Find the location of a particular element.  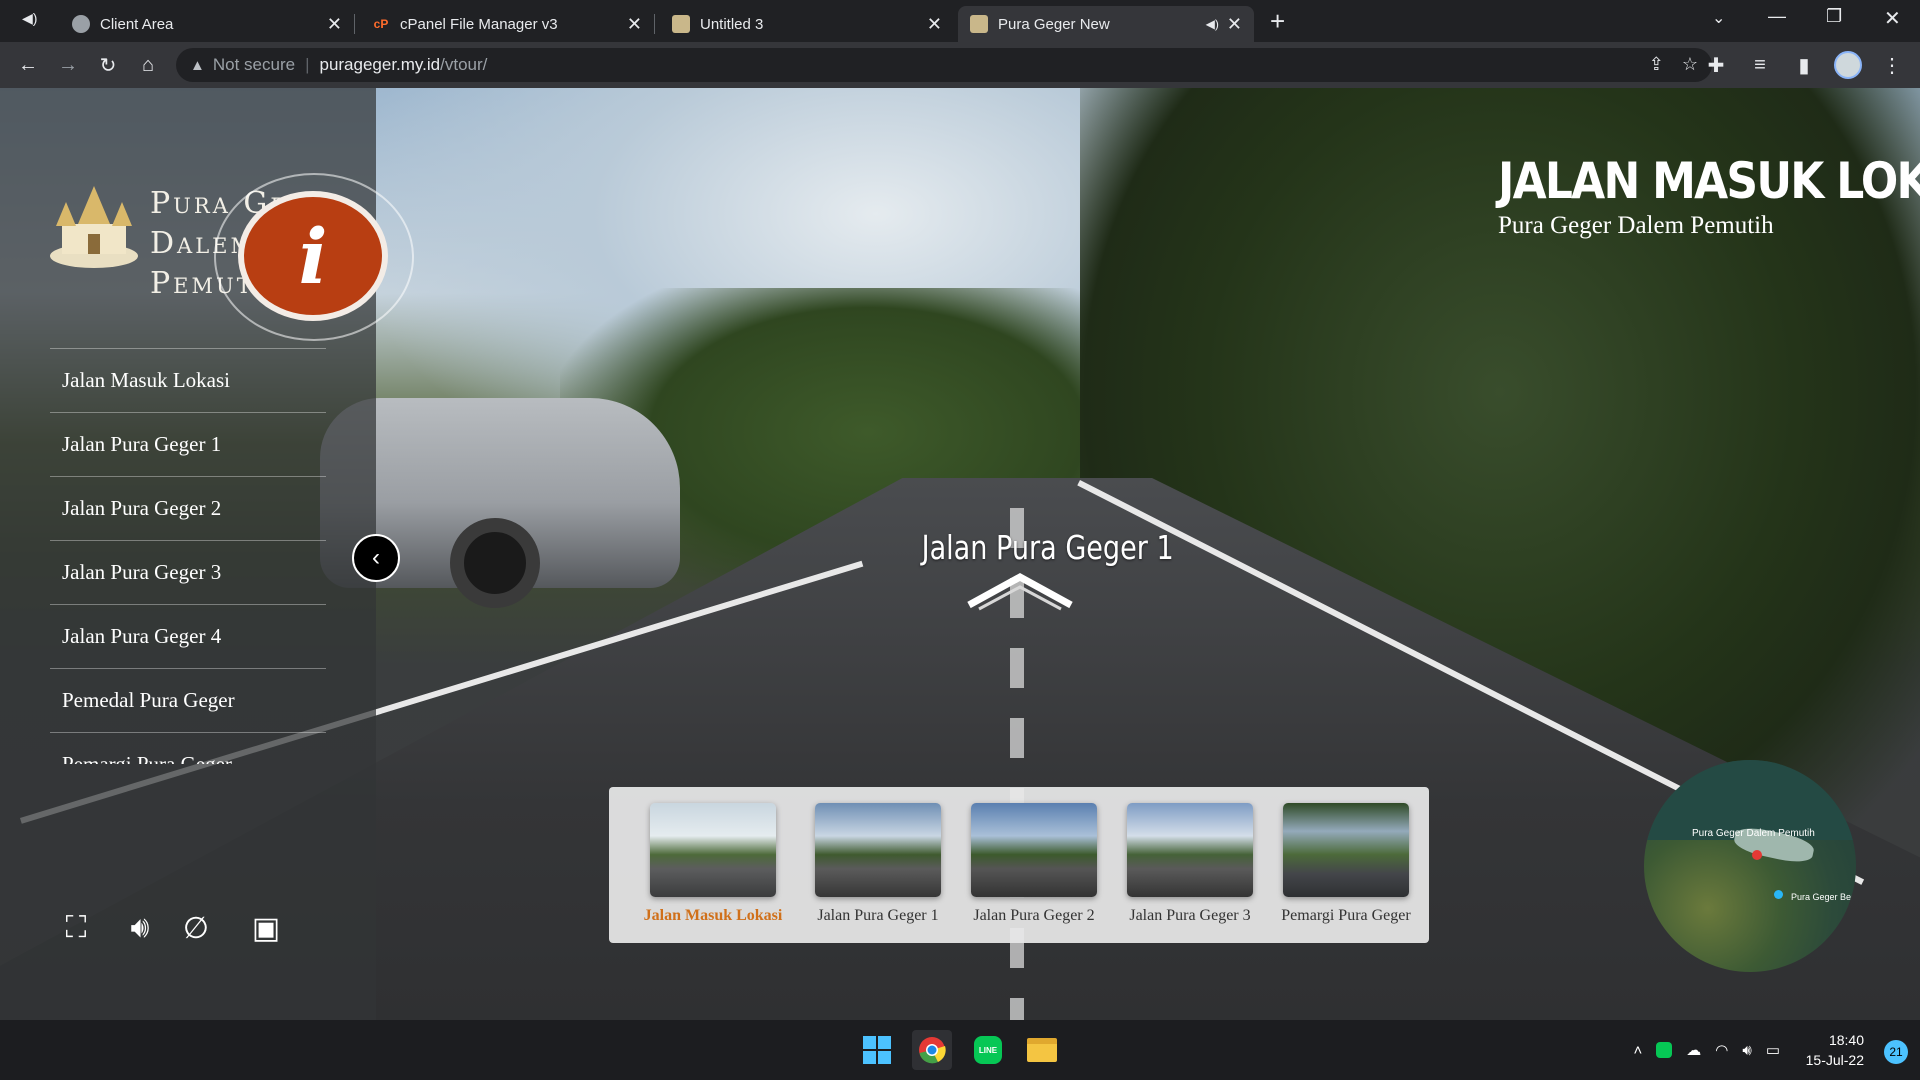

temple-favicon-icon is located at coordinates (979, 24).